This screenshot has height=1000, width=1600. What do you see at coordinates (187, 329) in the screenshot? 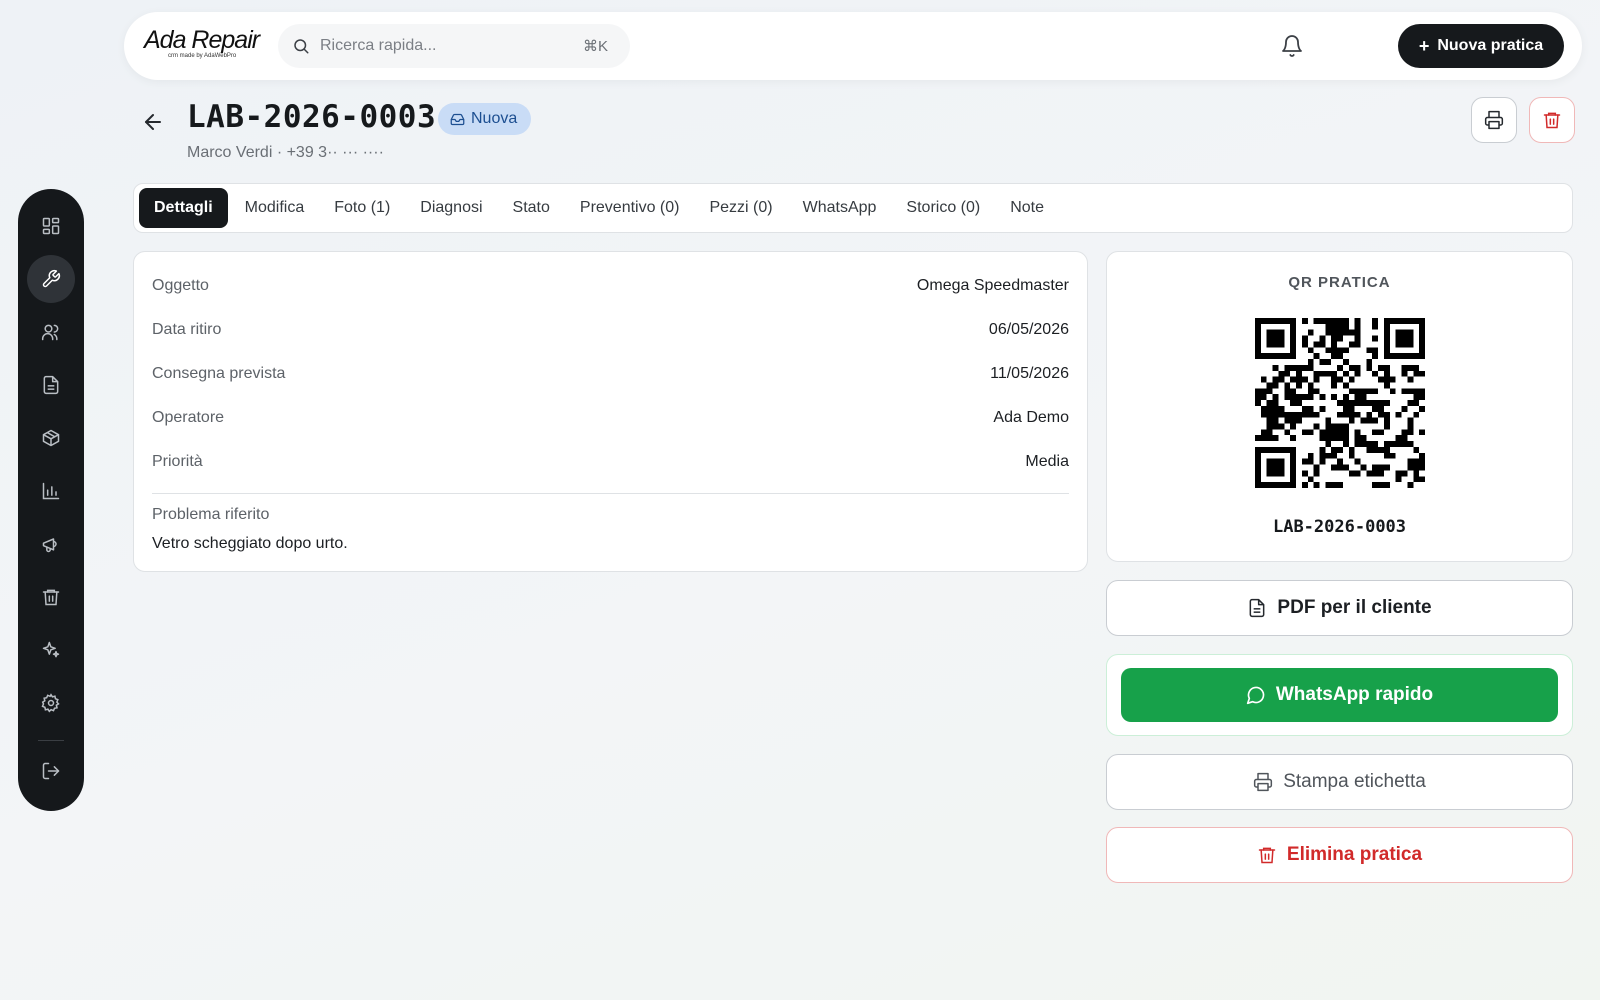
I see `detail-label: Data ritiro` at bounding box center [187, 329].